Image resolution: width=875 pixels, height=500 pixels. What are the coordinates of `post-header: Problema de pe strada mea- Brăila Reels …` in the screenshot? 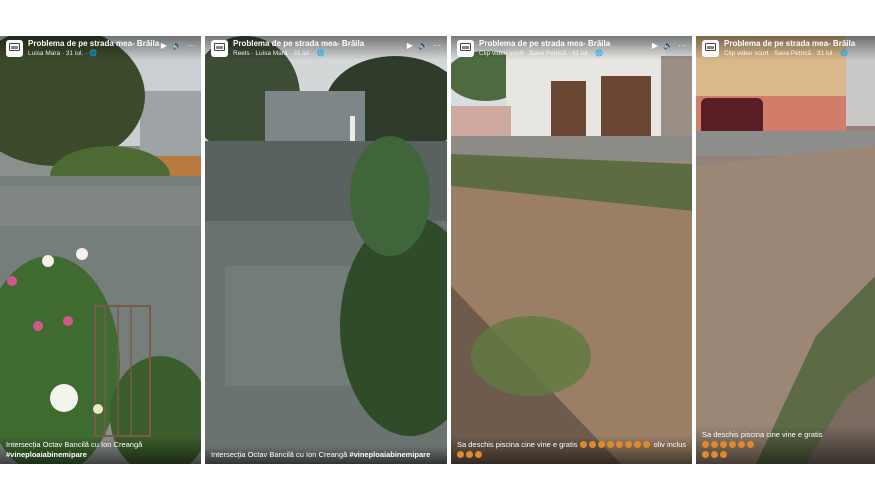 It's located at (326, 48).